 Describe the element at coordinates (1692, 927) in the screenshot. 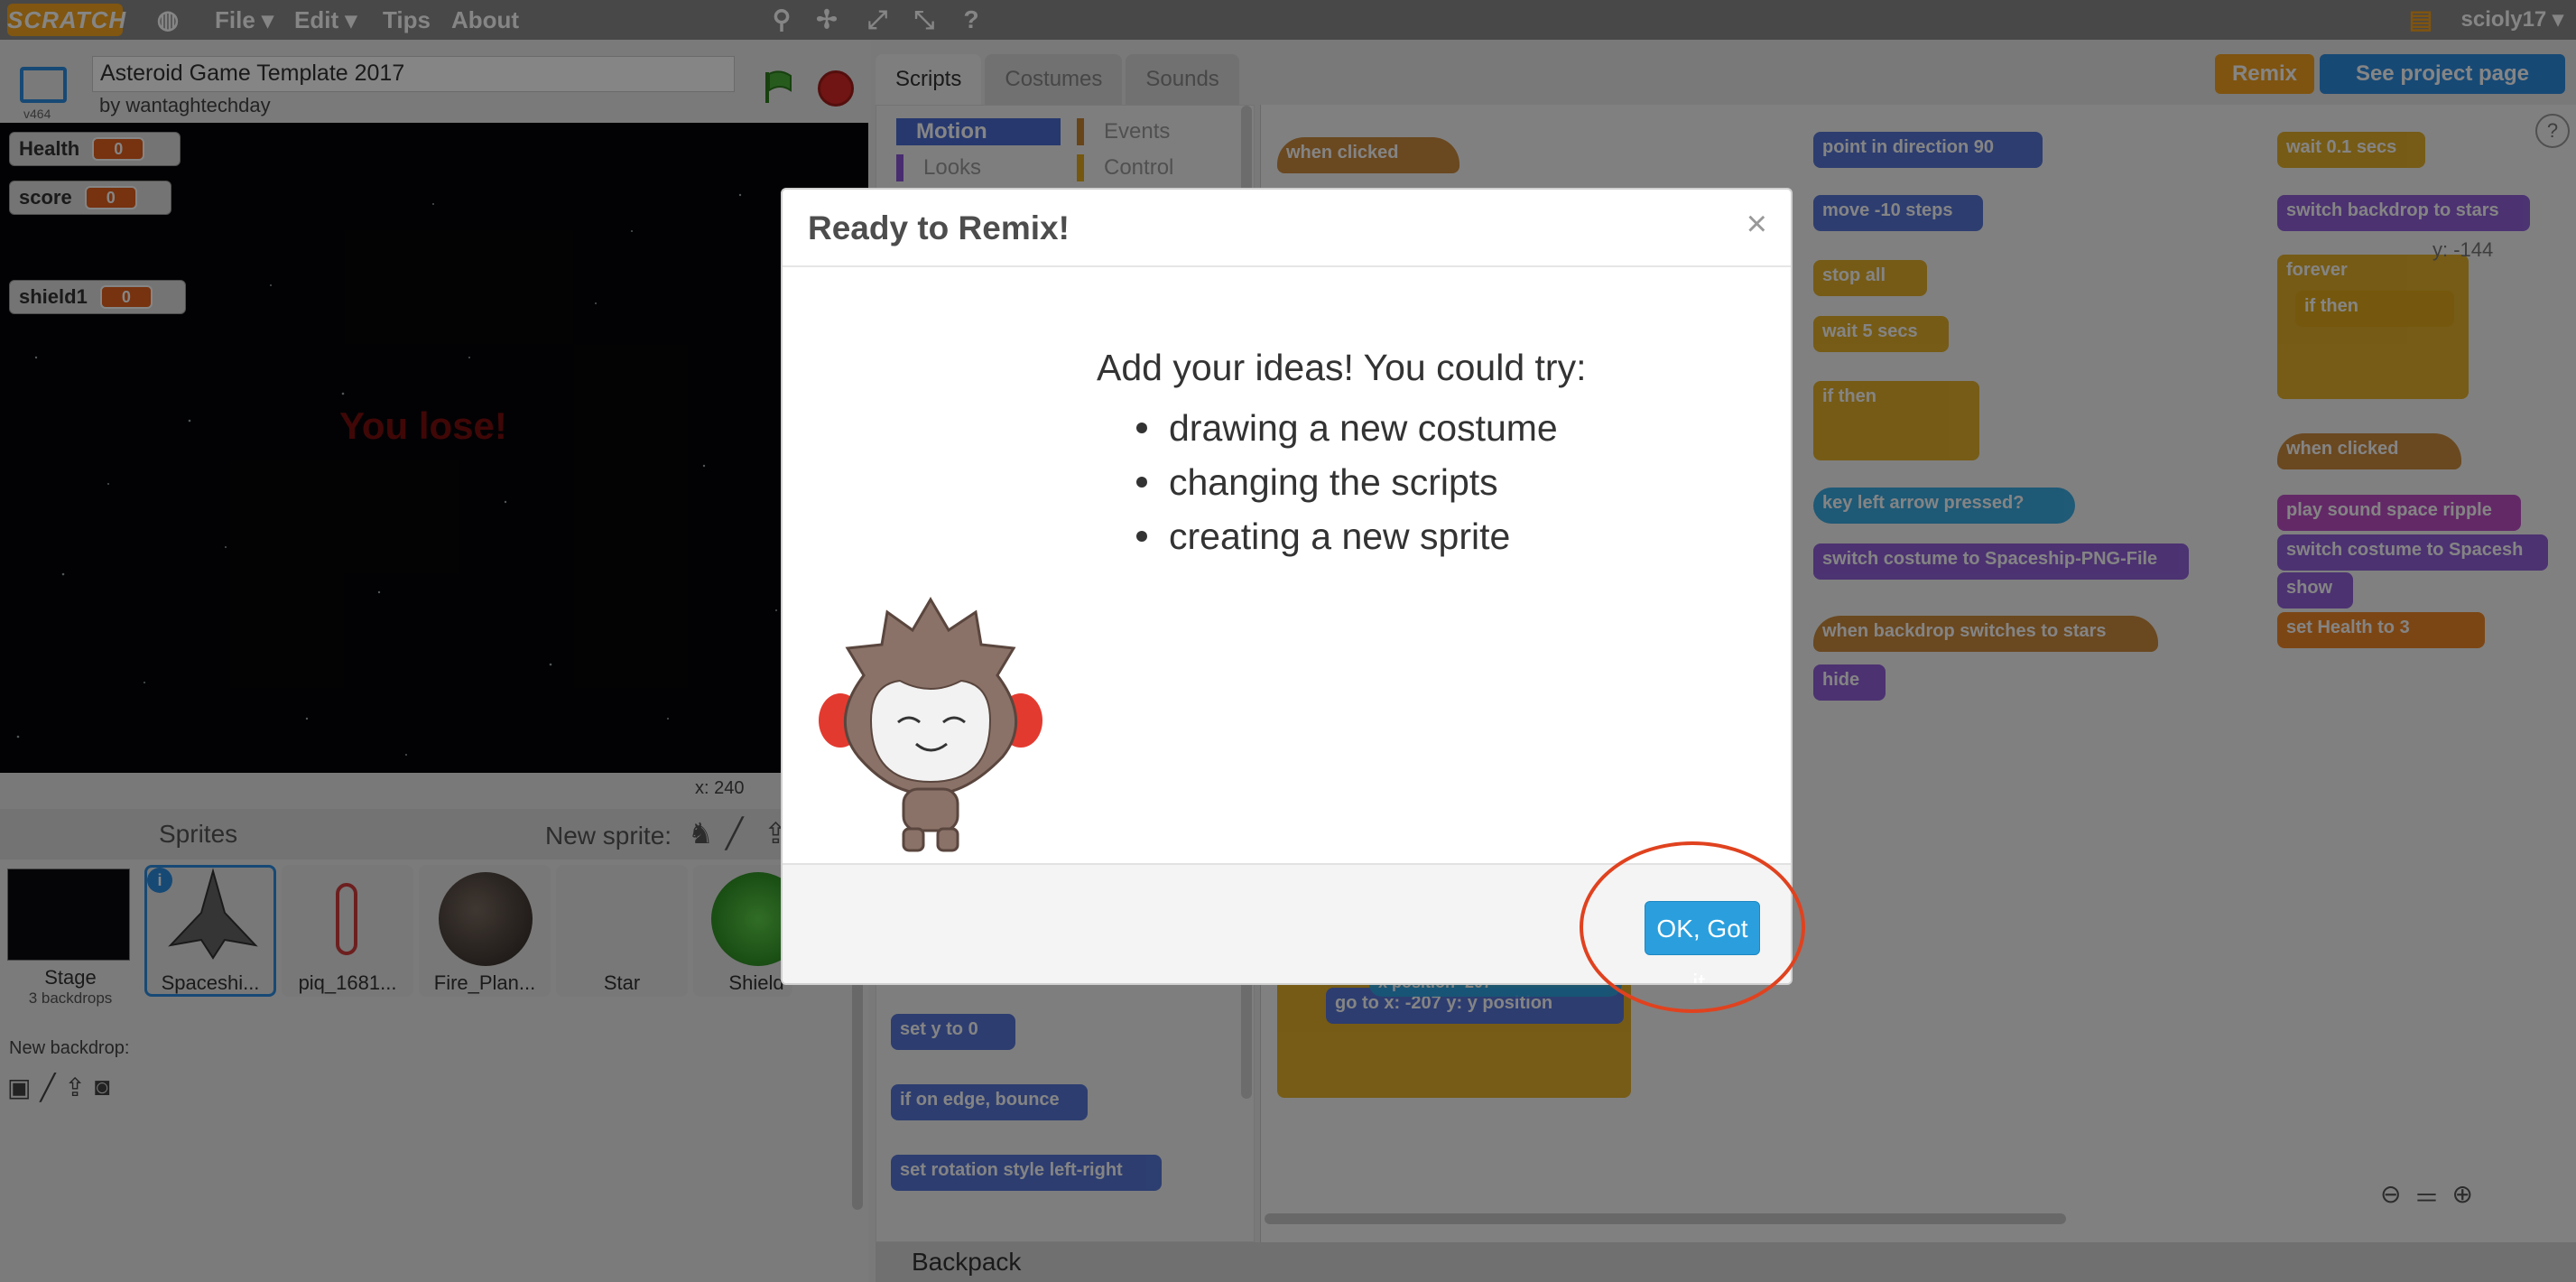

I see `highlight-circle` at that location.